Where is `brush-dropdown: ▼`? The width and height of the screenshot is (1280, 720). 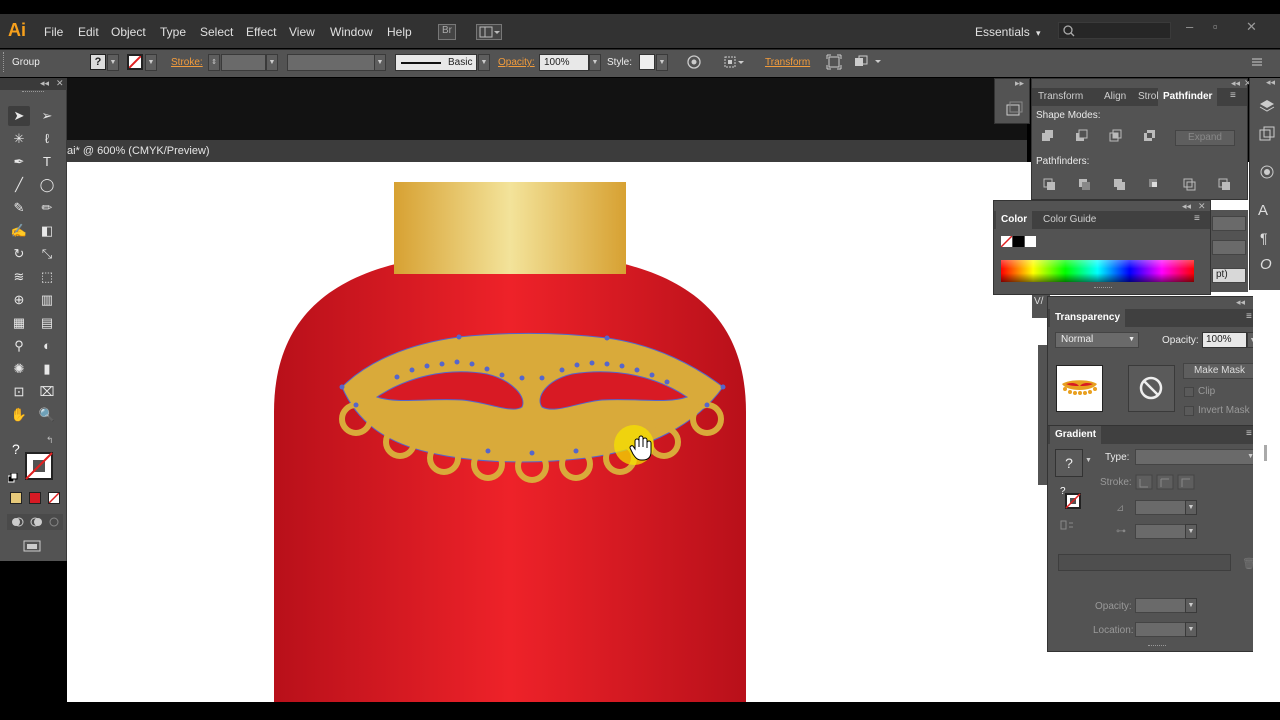
brush-dropdown: ▼ is located at coordinates (484, 62).